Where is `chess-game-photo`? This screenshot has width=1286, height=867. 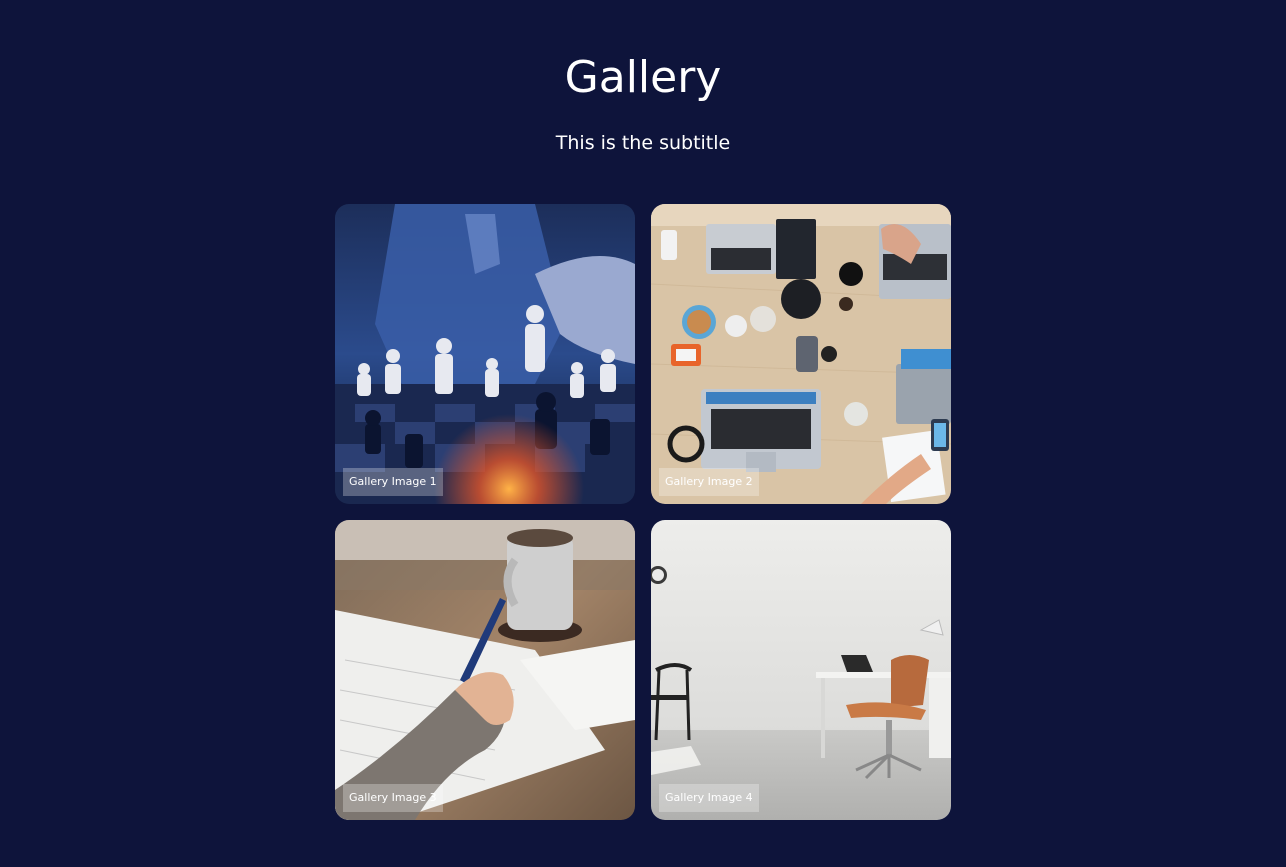
chess-game-photo is located at coordinates (485, 354).